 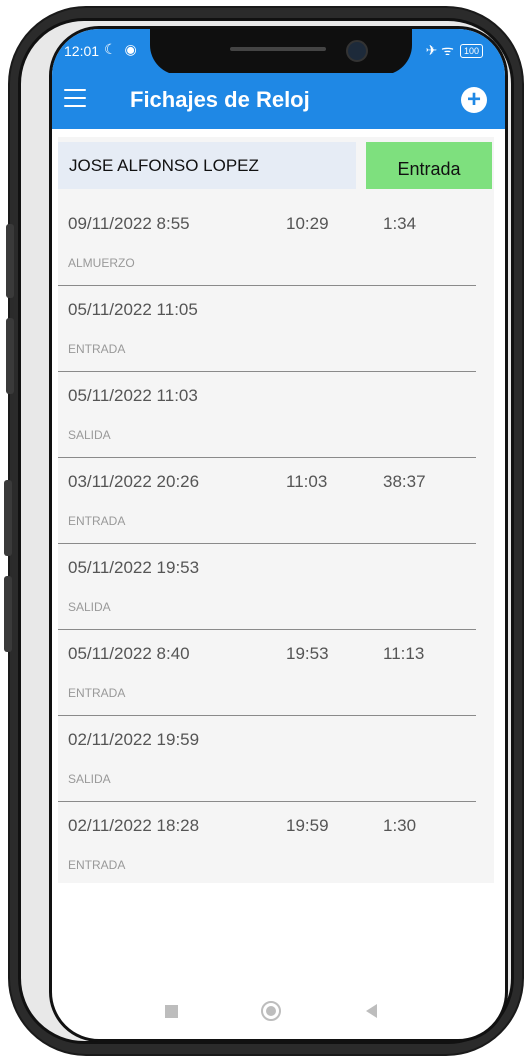 What do you see at coordinates (307, 825) in the screenshot?
I see `record-end-time: 19:59` at bounding box center [307, 825].